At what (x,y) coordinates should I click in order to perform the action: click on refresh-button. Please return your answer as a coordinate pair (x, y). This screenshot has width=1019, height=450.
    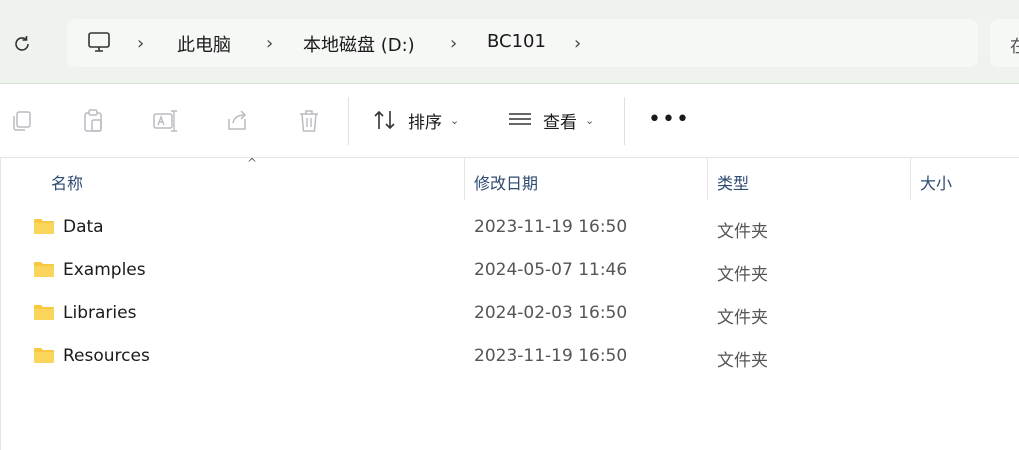
    Looking at the image, I should click on (22, 44).